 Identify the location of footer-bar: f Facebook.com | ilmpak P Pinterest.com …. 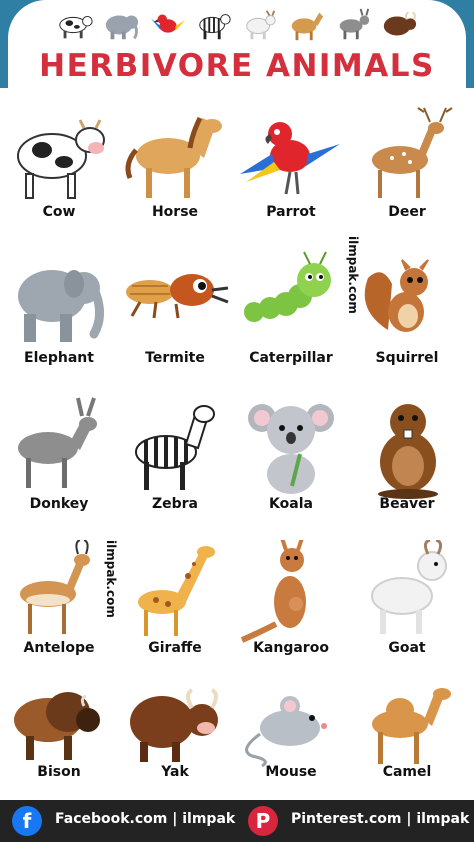
(237, 821).